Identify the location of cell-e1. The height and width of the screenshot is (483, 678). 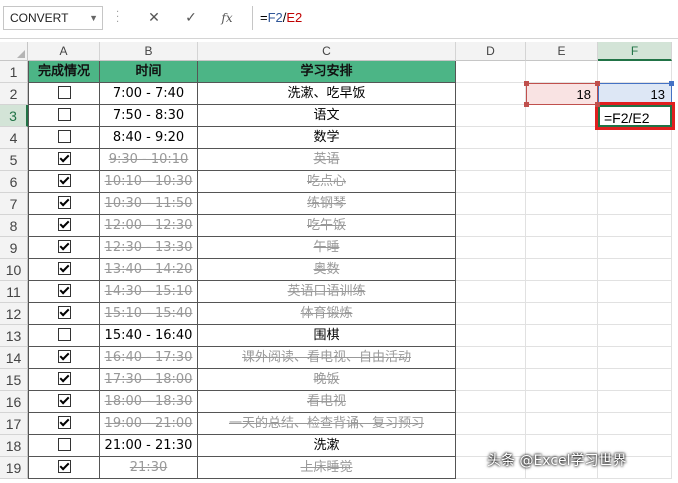
(562, 72).